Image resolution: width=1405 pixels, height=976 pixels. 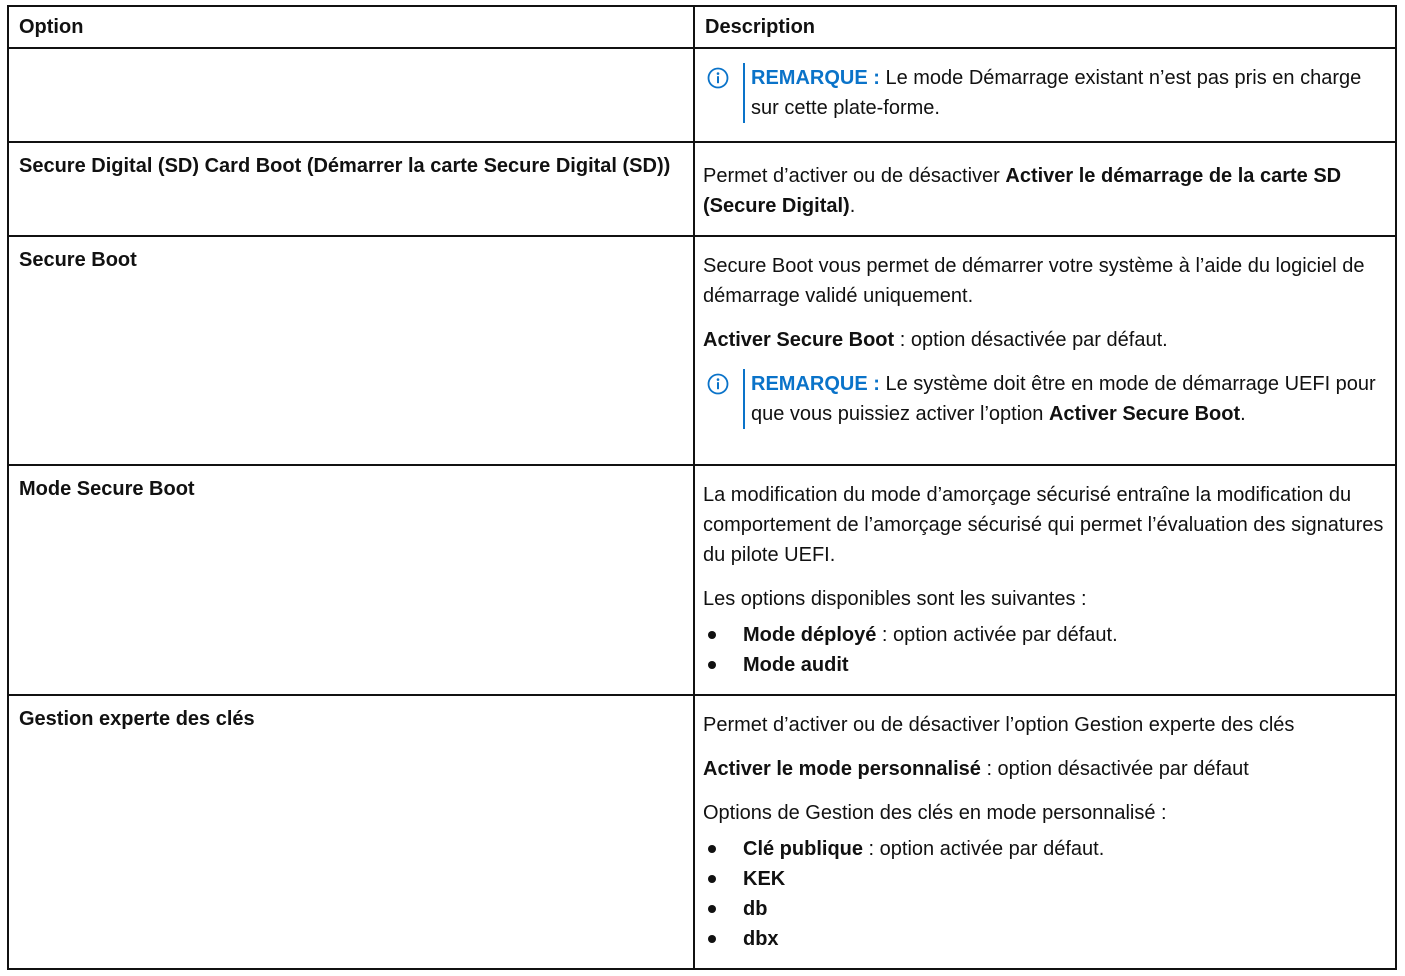 I want to click on option-cell, so click(x=351, y=95).